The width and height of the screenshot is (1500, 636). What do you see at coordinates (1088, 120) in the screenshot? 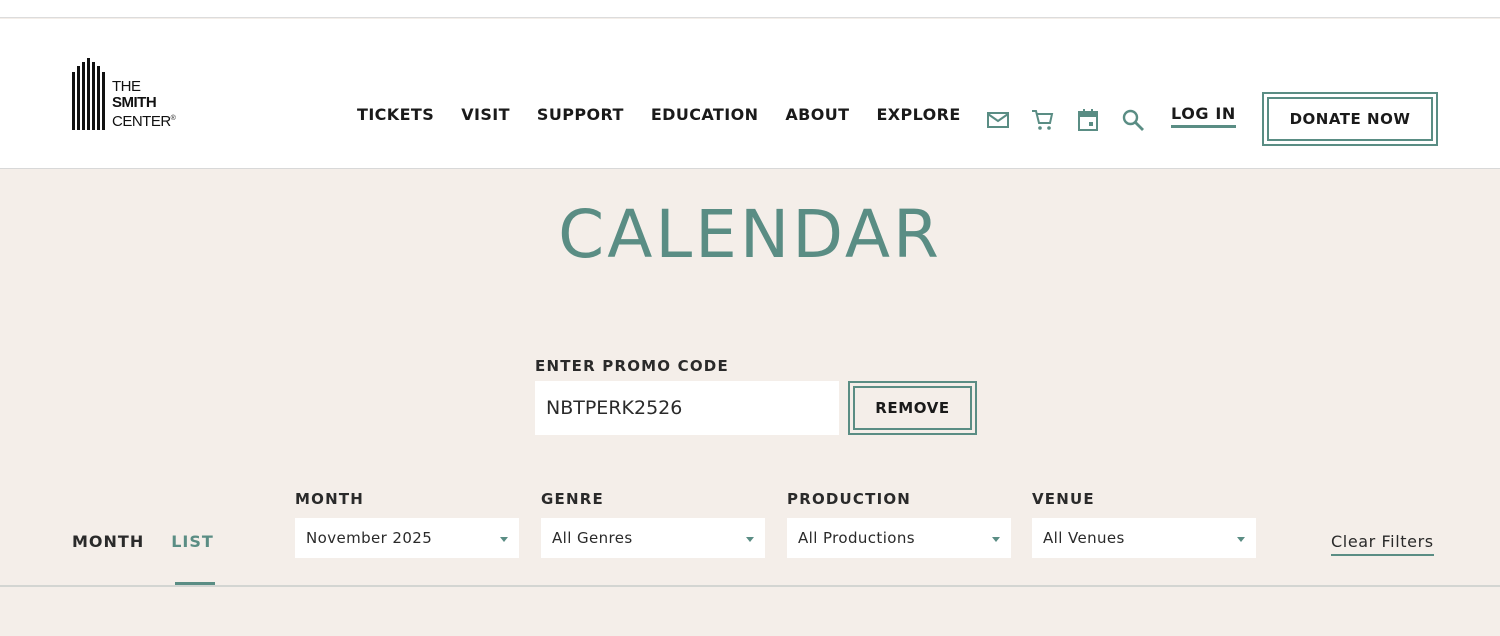
I see `calendar-icon` at bounding box center [1088, 120].